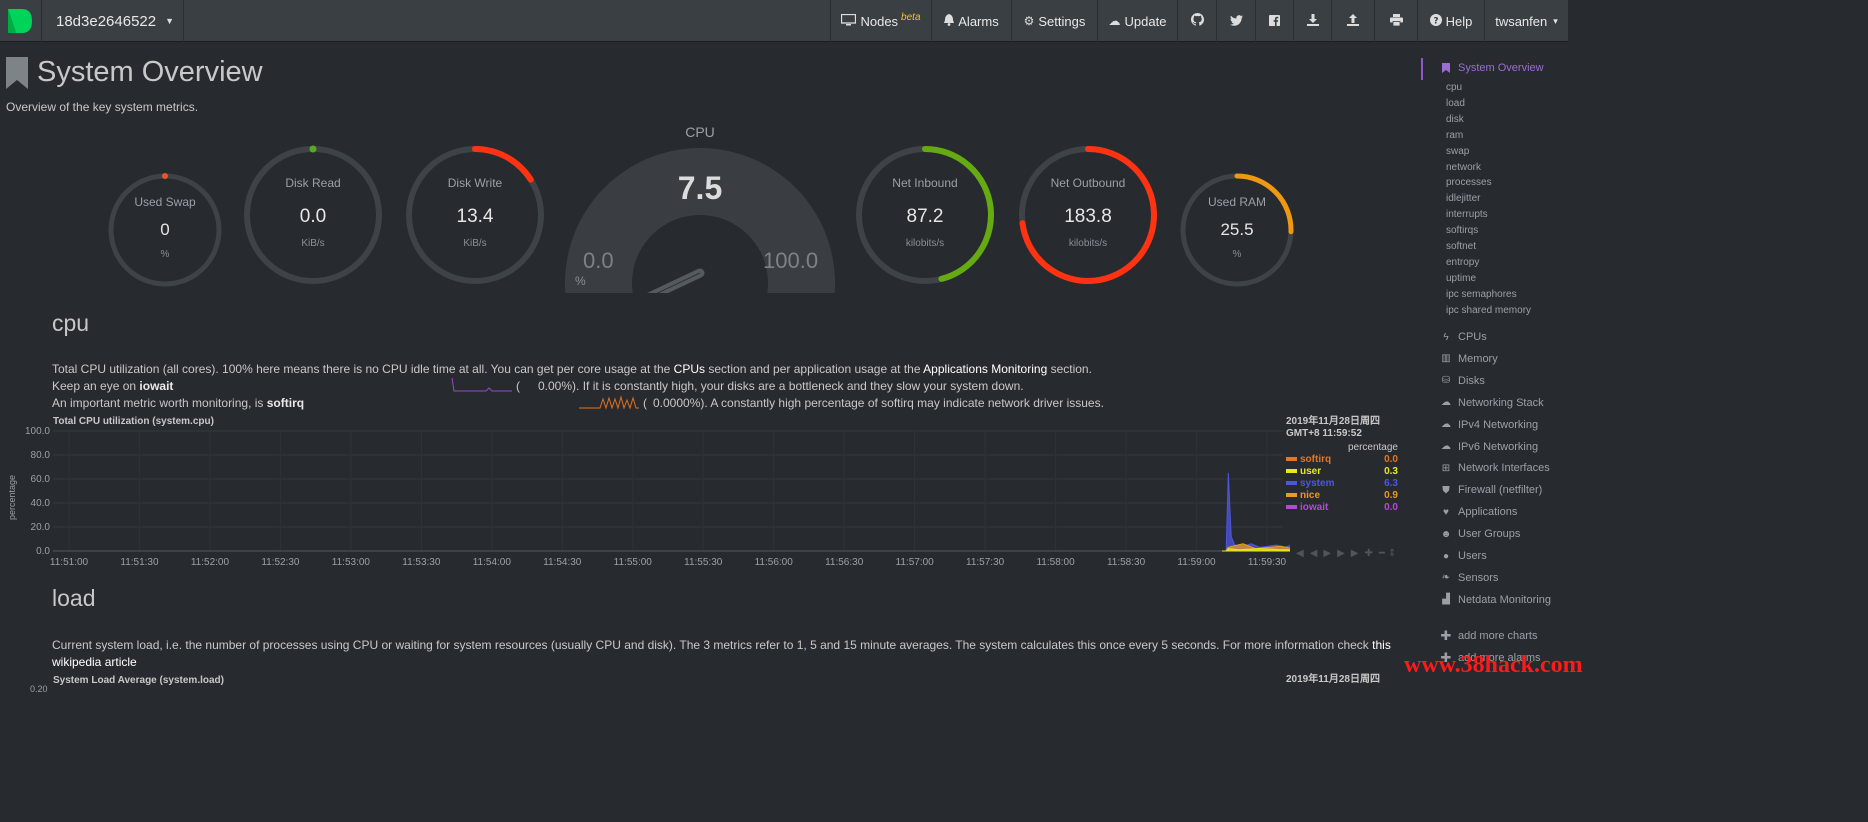 This screenshot has width=1868, height=822. I want to click on sidebar-subitem-softirqs: softirqs, so click(1462, 230).